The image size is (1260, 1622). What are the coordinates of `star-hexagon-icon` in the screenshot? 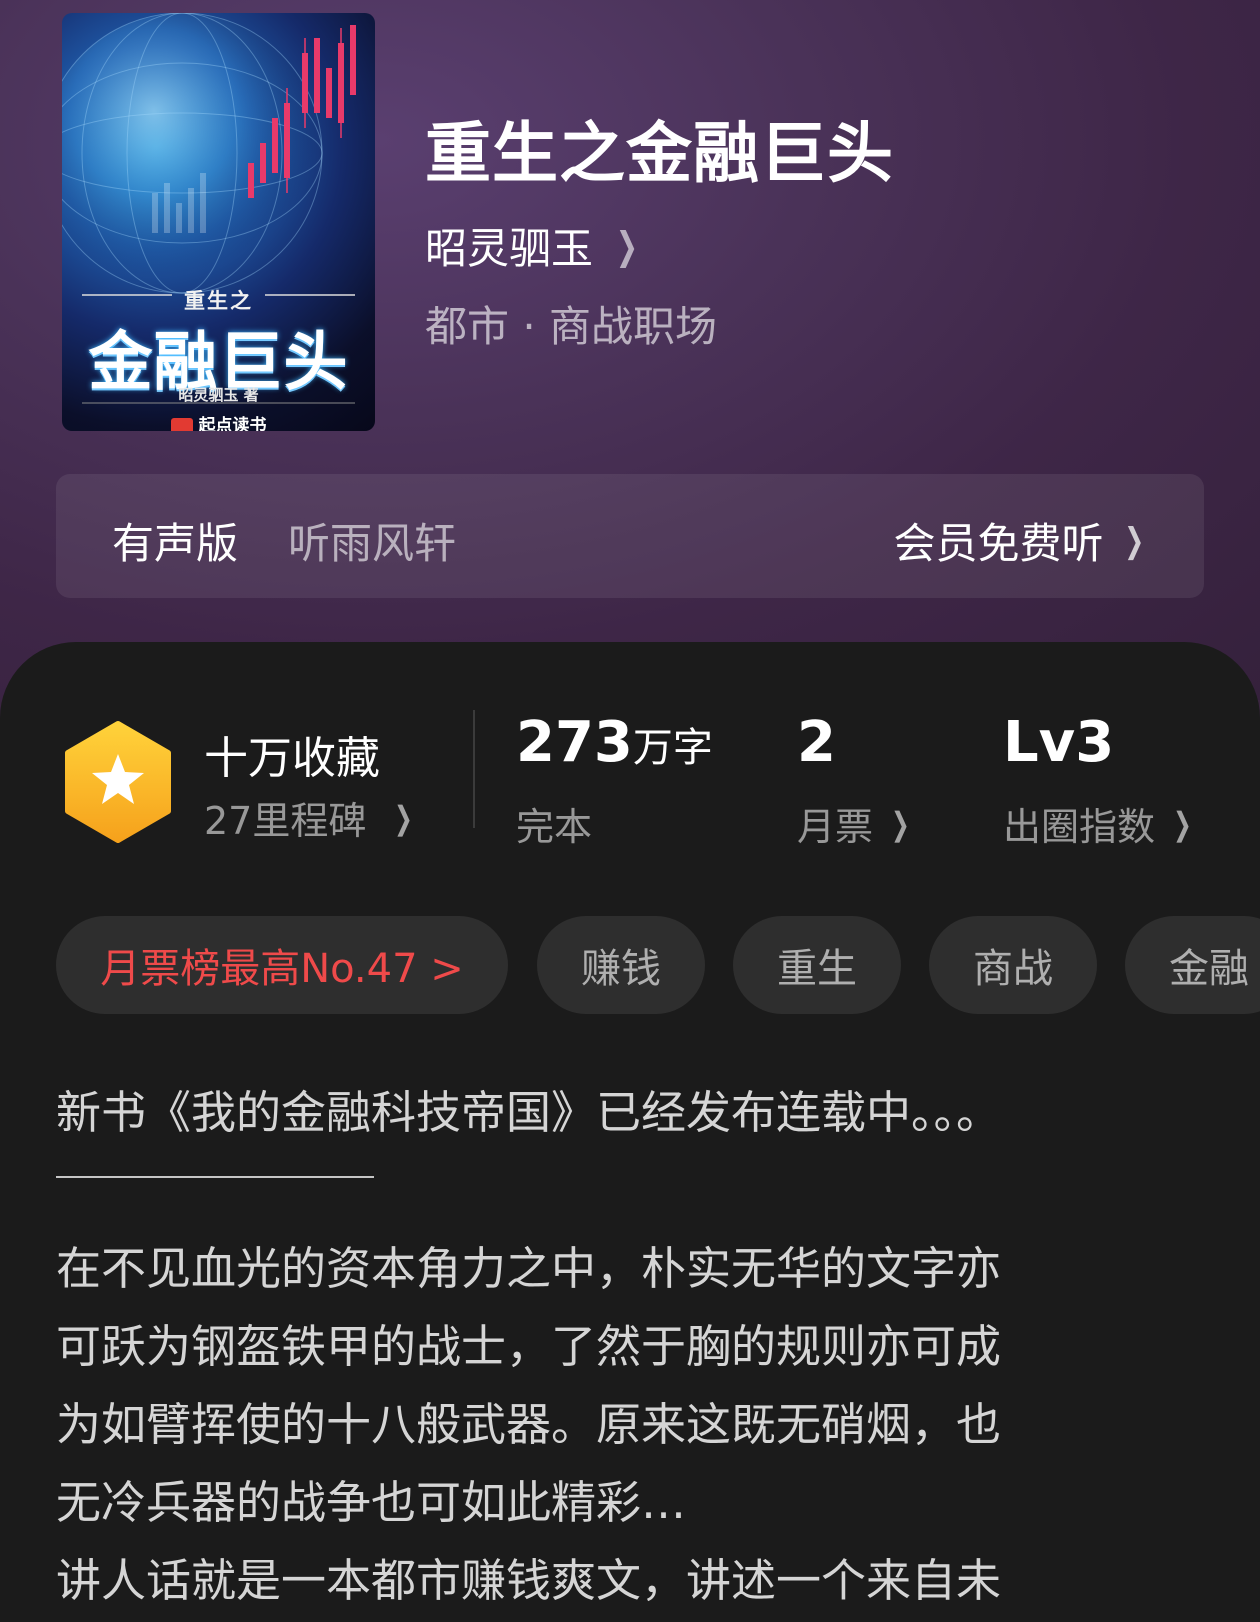 It's located at (118, 782).